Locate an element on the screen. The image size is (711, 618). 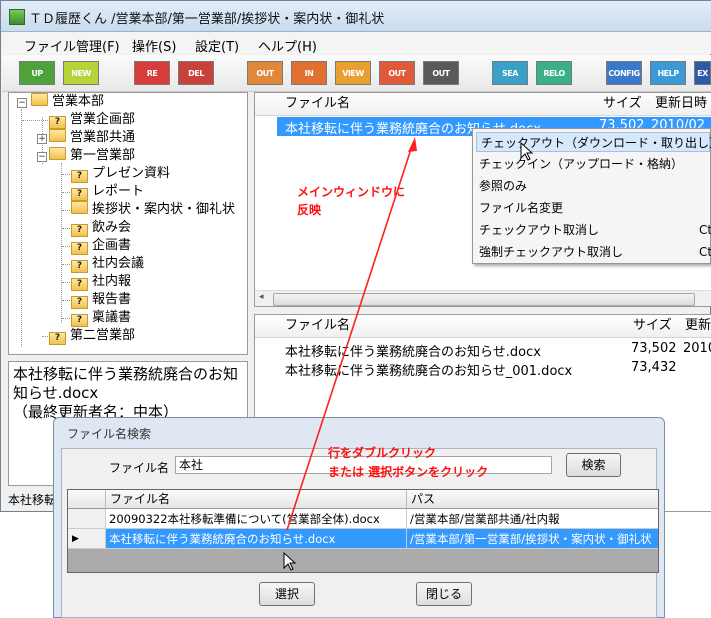
annotation-arrow is located at coordinates (349, 338).